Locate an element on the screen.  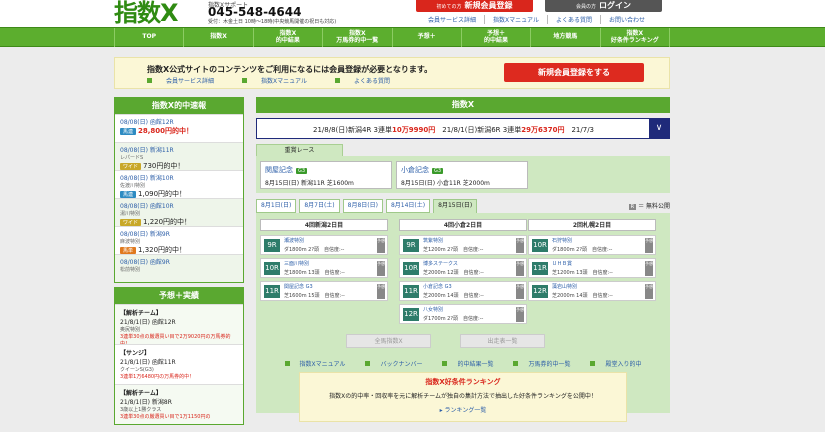
nav-local-racing: 地方競馬 is located at coordinates (566, 37).